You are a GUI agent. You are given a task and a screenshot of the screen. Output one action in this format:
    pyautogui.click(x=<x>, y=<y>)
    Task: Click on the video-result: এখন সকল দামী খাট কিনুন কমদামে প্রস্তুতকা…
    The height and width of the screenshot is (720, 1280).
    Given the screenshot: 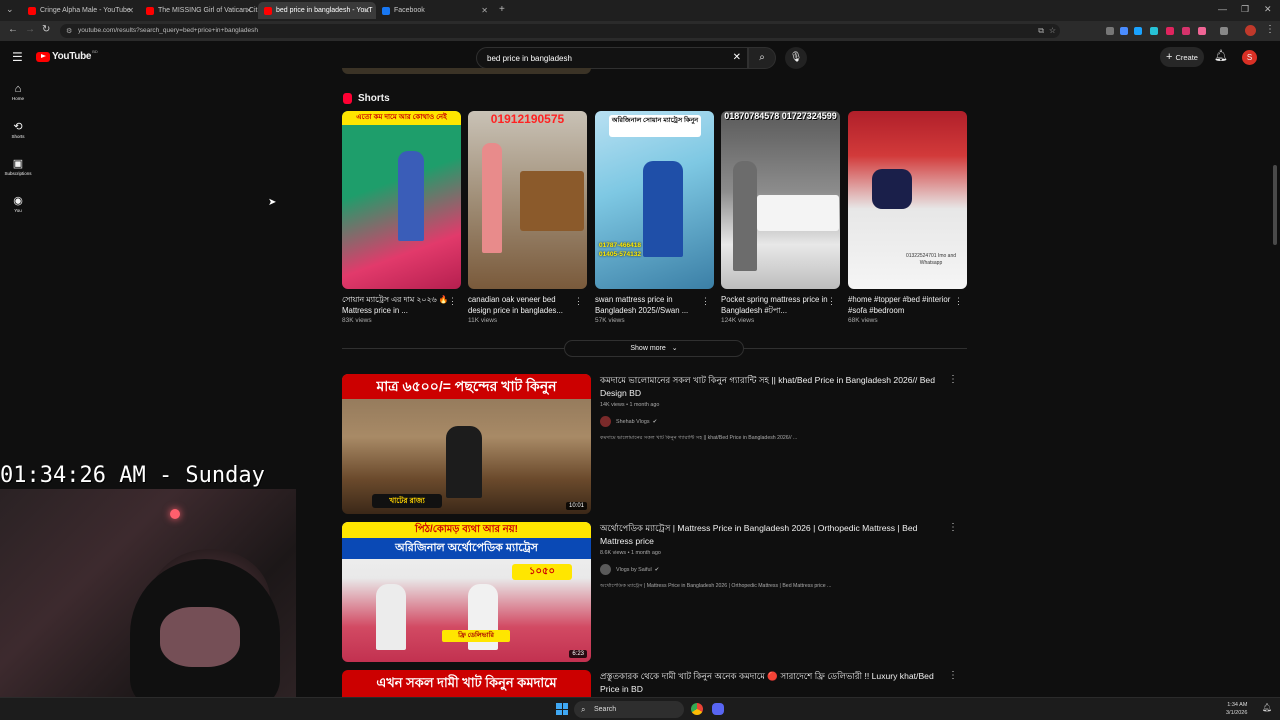 What is the action you would take?
    pyautogui.click(x=652, y=683)
    